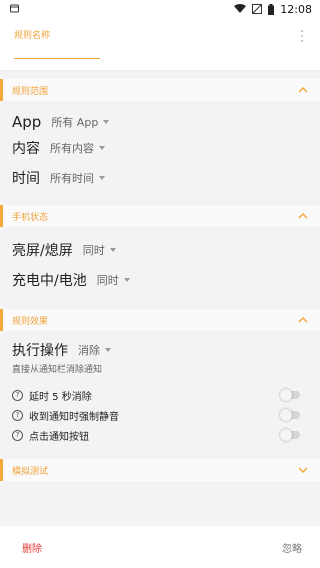  Describe the element at coordinates (57, 58) in the screenshot. I see `rule-name-input` at that location.